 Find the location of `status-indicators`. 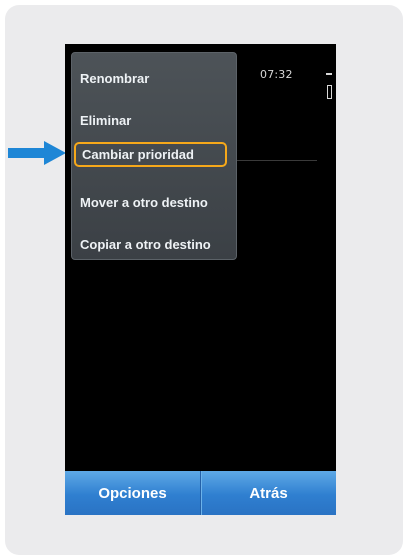

status-indicators is located at coordinates (330, 86).